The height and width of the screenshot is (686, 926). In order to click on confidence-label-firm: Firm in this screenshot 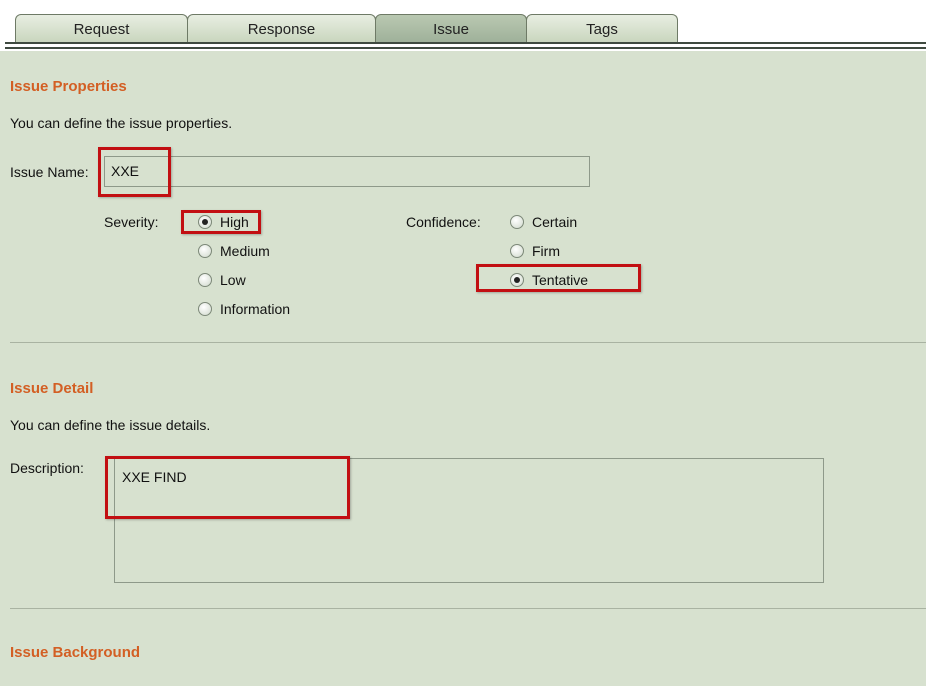, I will do `click(546, 251)`.